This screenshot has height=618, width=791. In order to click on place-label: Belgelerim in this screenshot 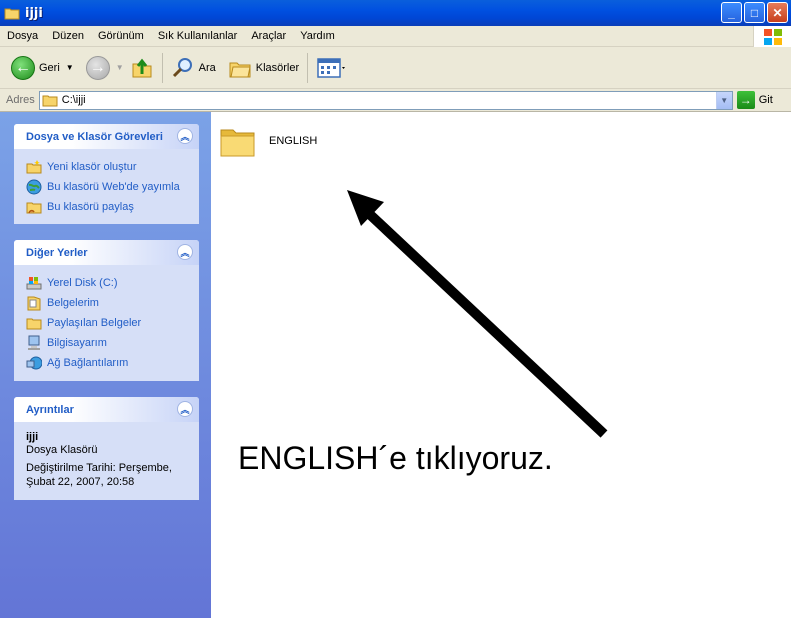, I will do `click(73, 303)`.